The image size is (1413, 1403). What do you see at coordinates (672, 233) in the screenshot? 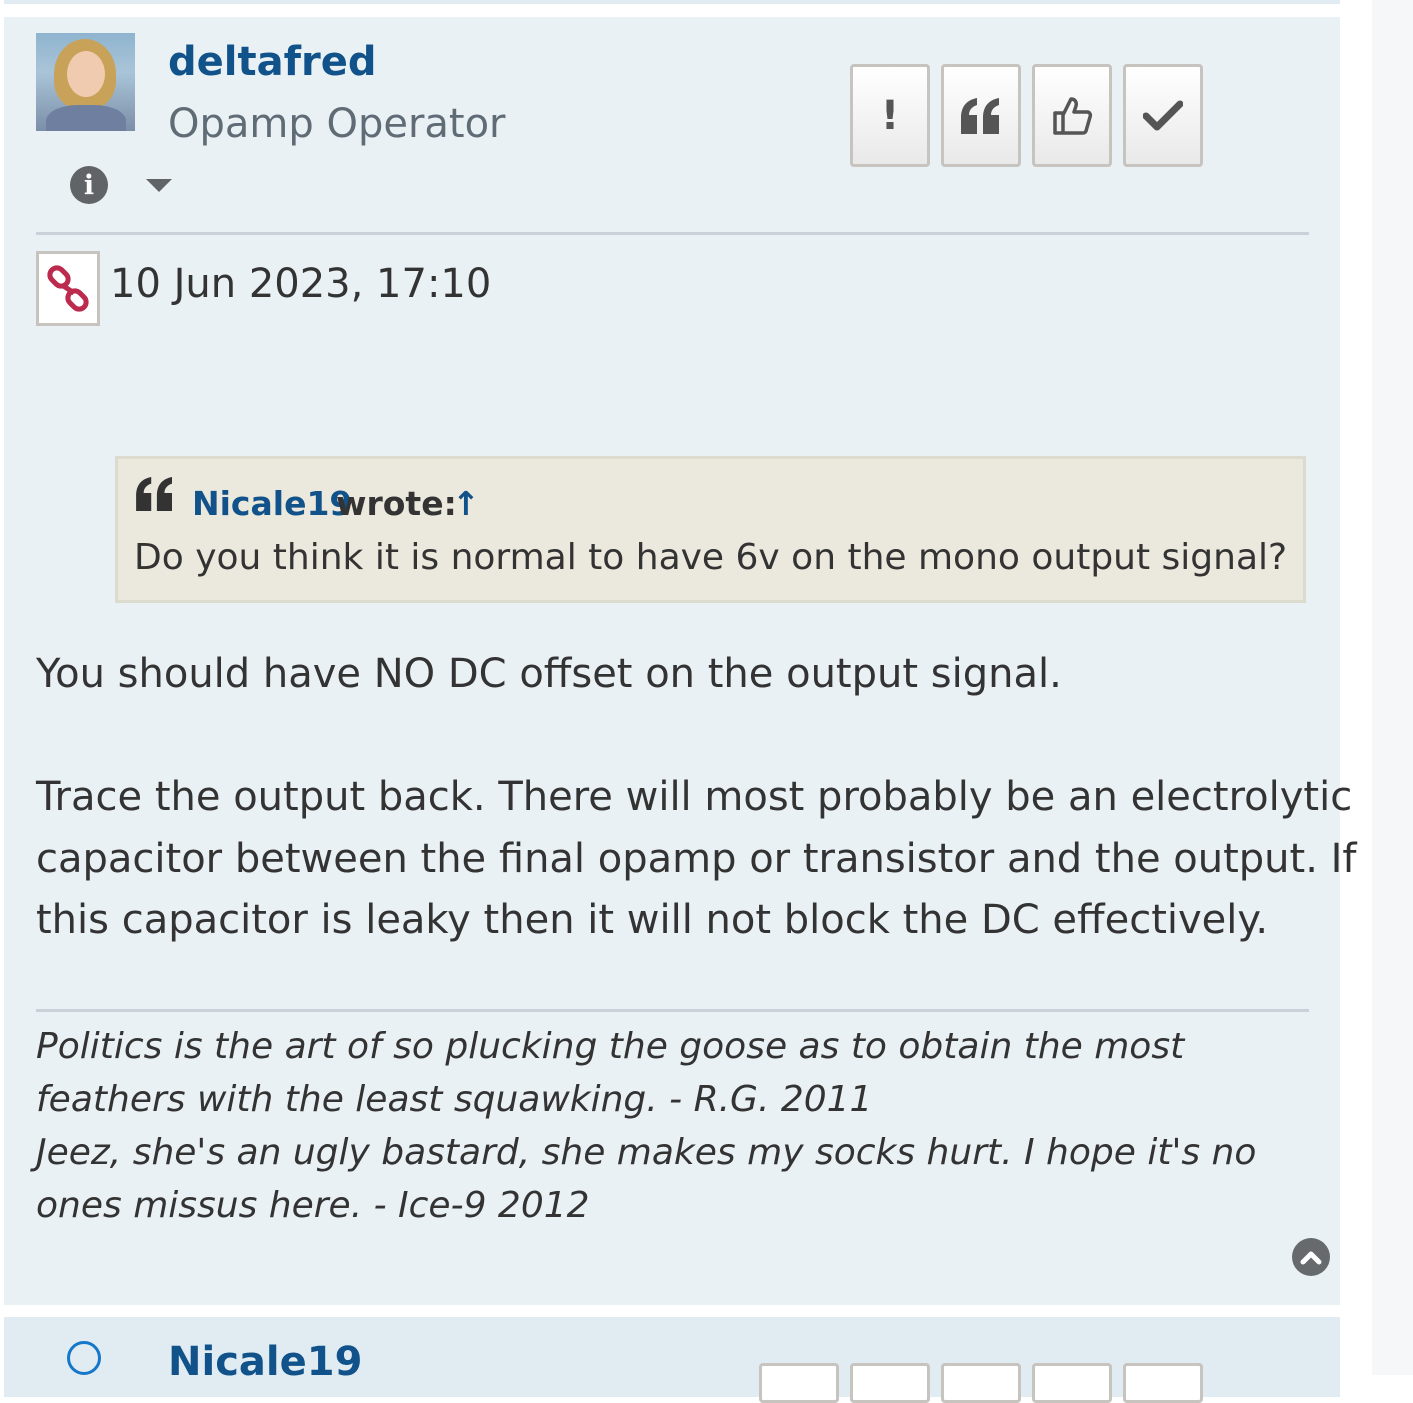
I see `header-divider` at bounding box center [672, 233].